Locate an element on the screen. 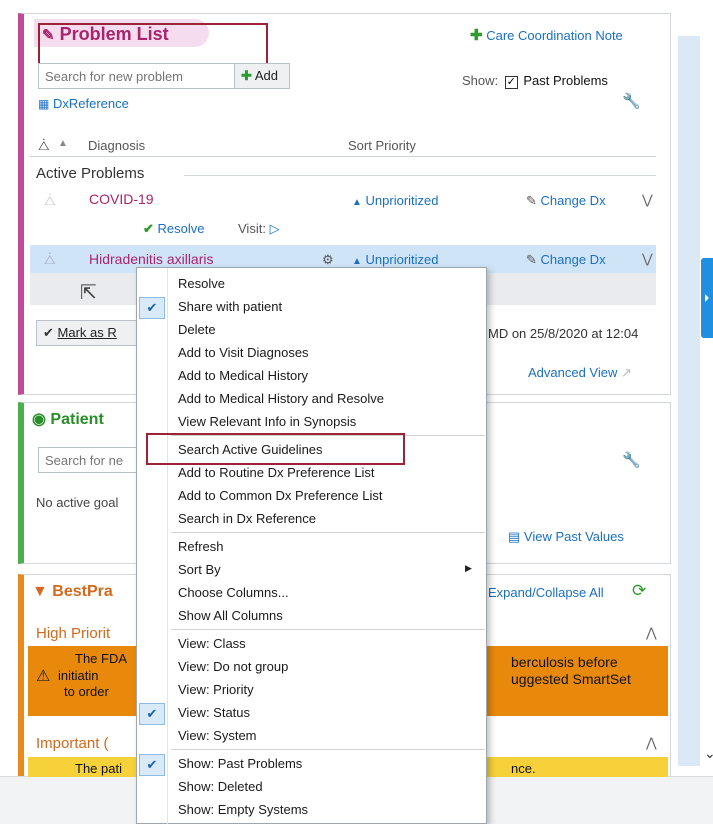 This screenshot has height=824, width=713. refresh-icon: ⟳ is located at coordinates (639, 591).